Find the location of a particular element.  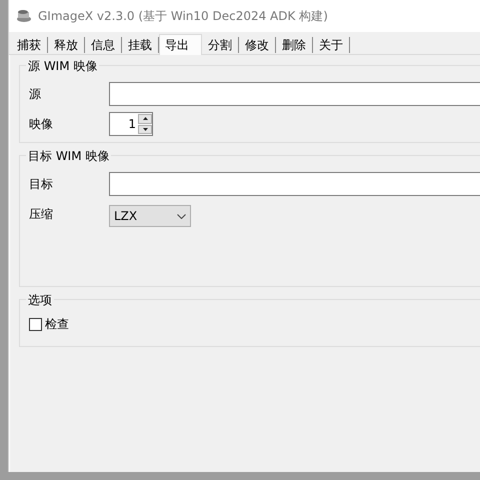

compression-dropdown: LZX is located at coordinates (150, 216).